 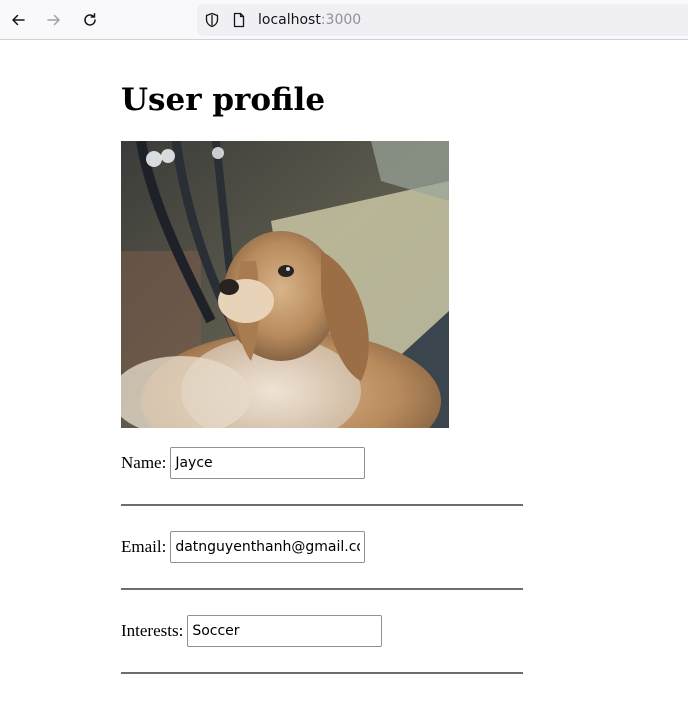 I want to click on email-label: Email:, so click(x=144, y=546).